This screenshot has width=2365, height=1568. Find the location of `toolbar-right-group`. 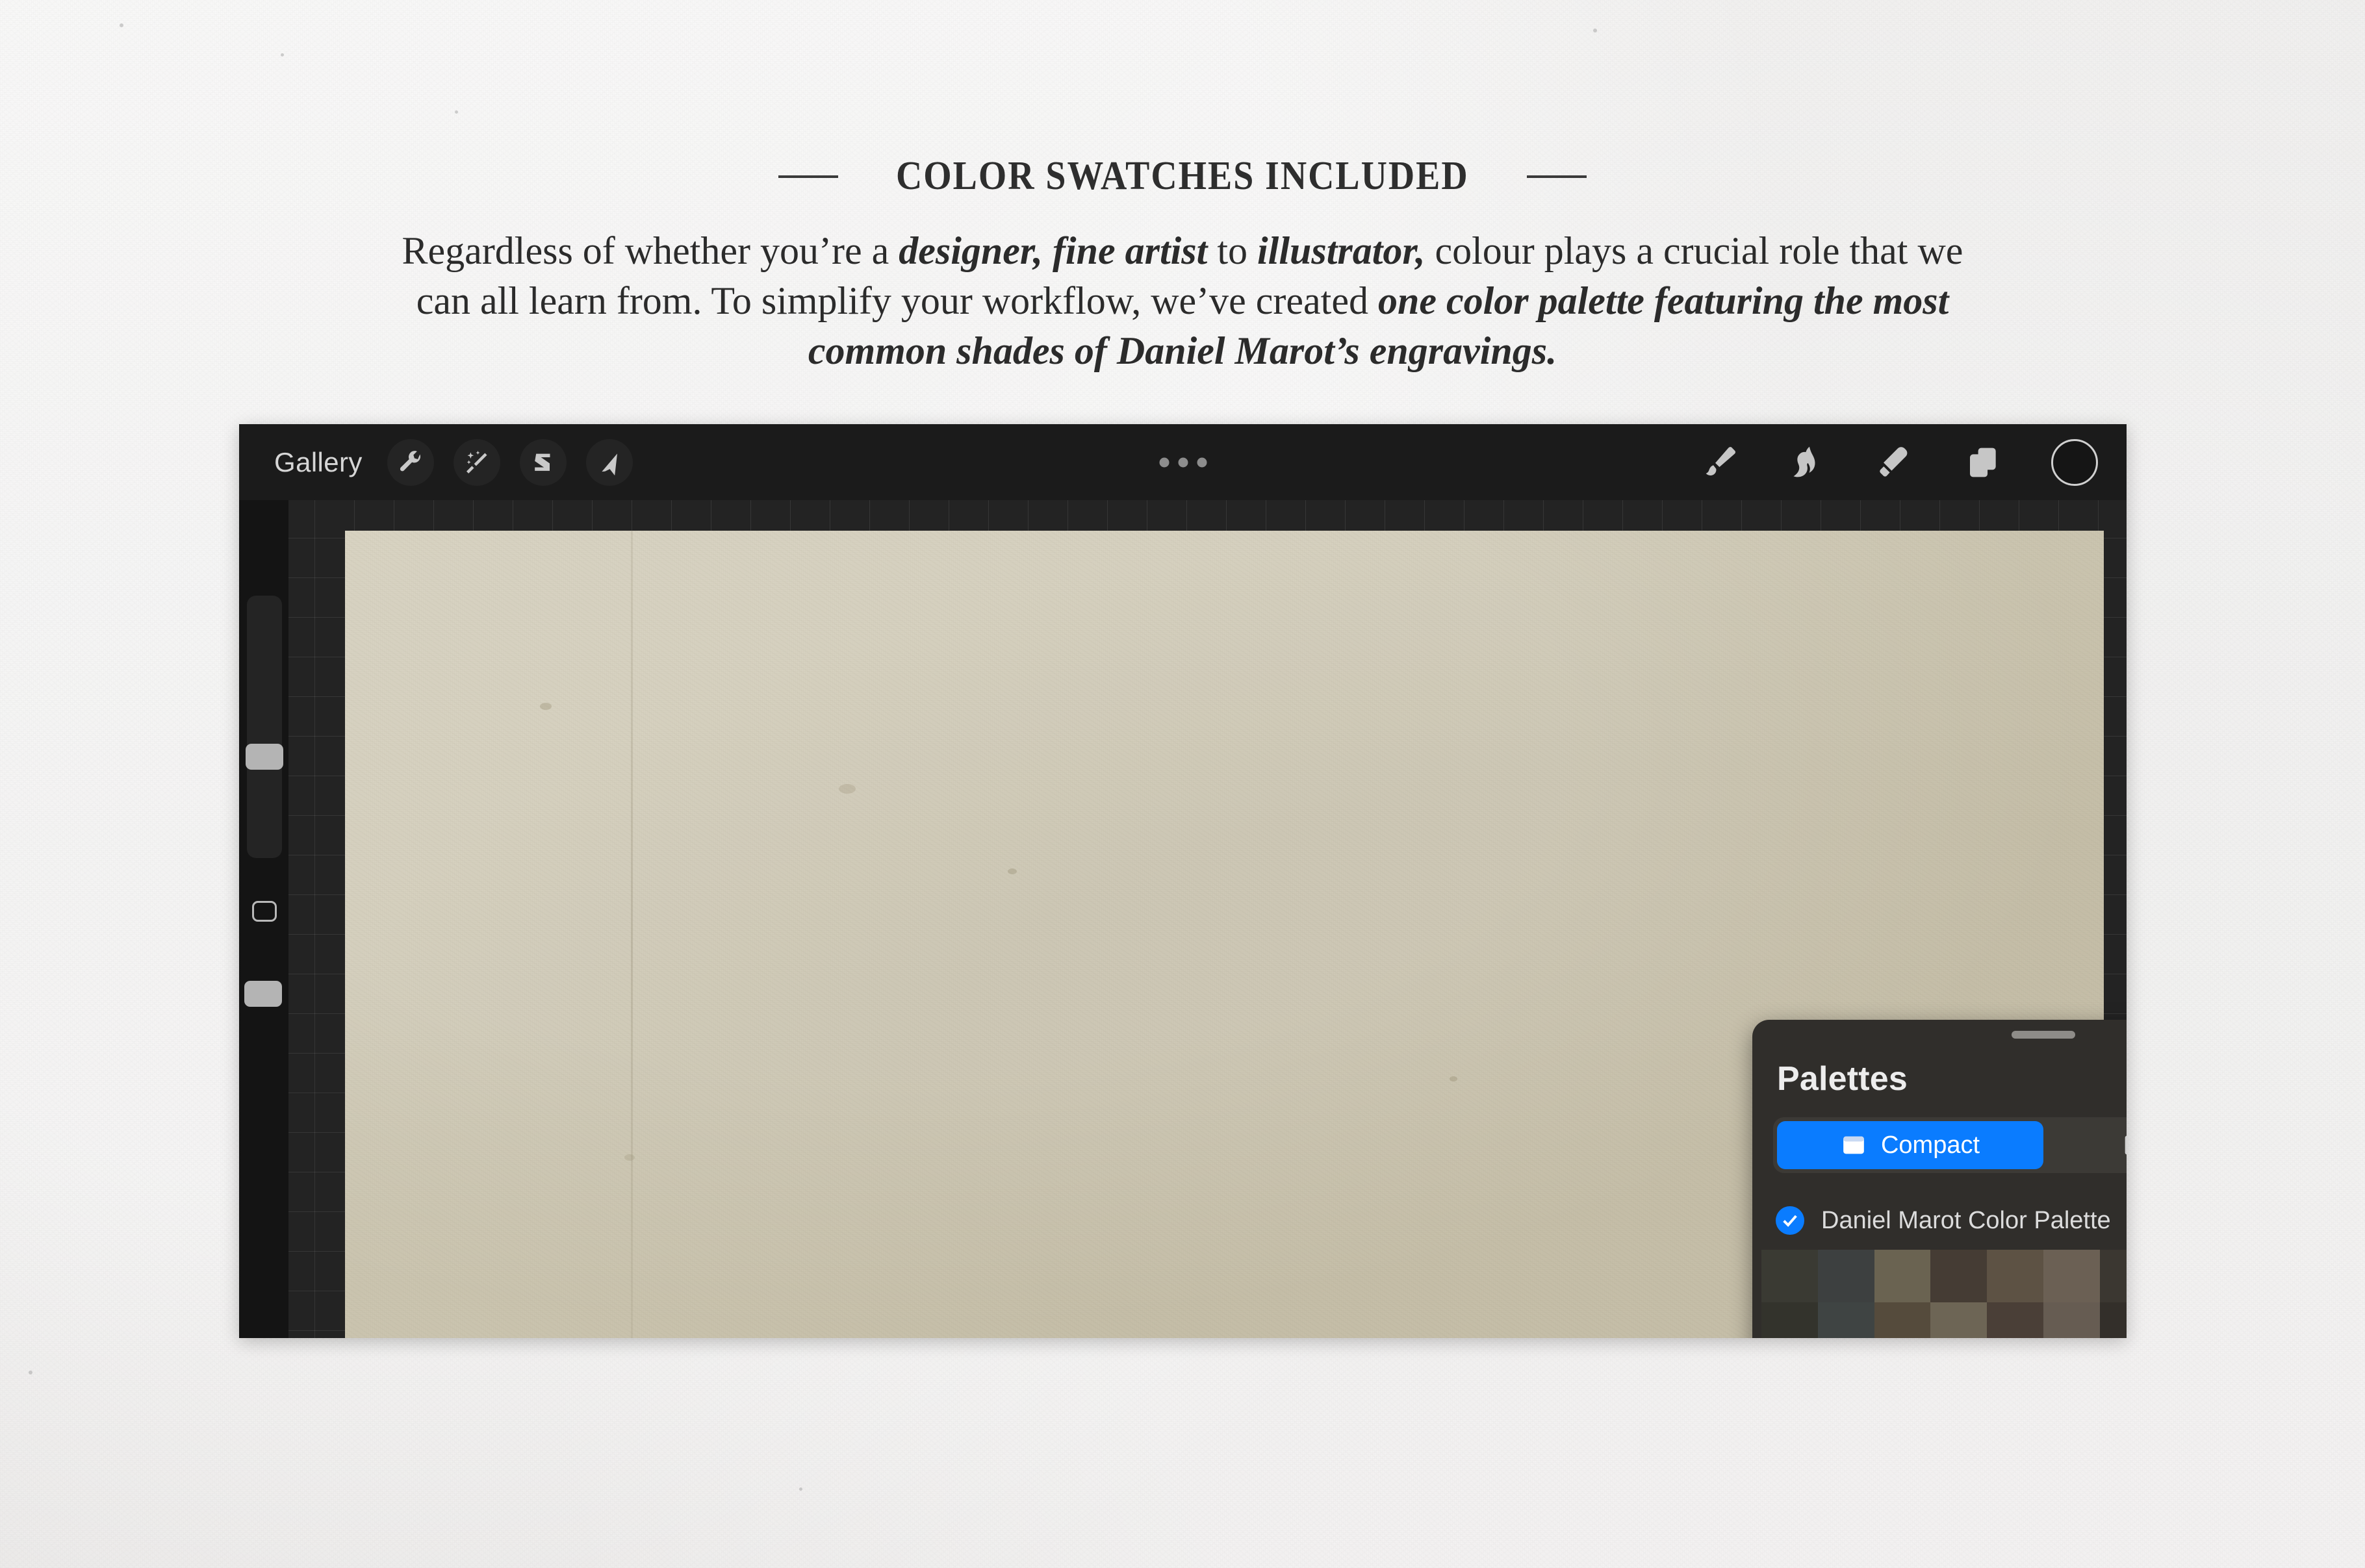

toolbar-right-group is located at coordinates (1898, 462).